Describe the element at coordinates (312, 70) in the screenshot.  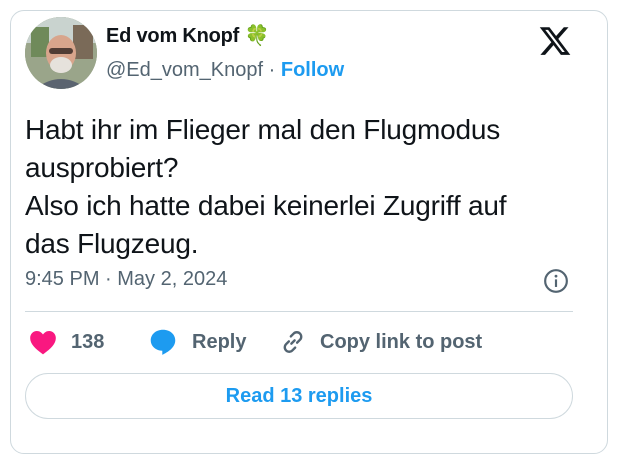
I see `follow-button: Follow` at that location.